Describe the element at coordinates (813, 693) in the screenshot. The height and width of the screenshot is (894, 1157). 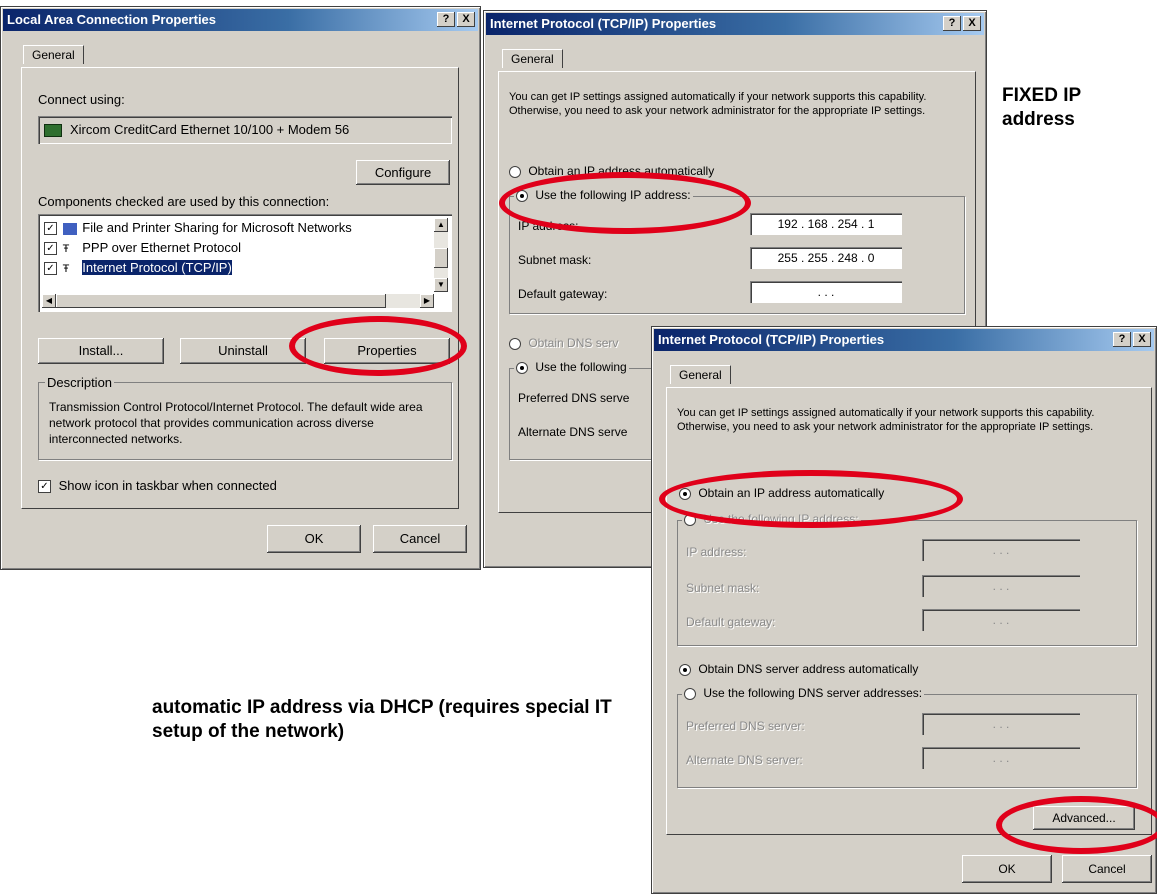
I see `use-dns-label: Use the following DNS server addresses:` at that location.